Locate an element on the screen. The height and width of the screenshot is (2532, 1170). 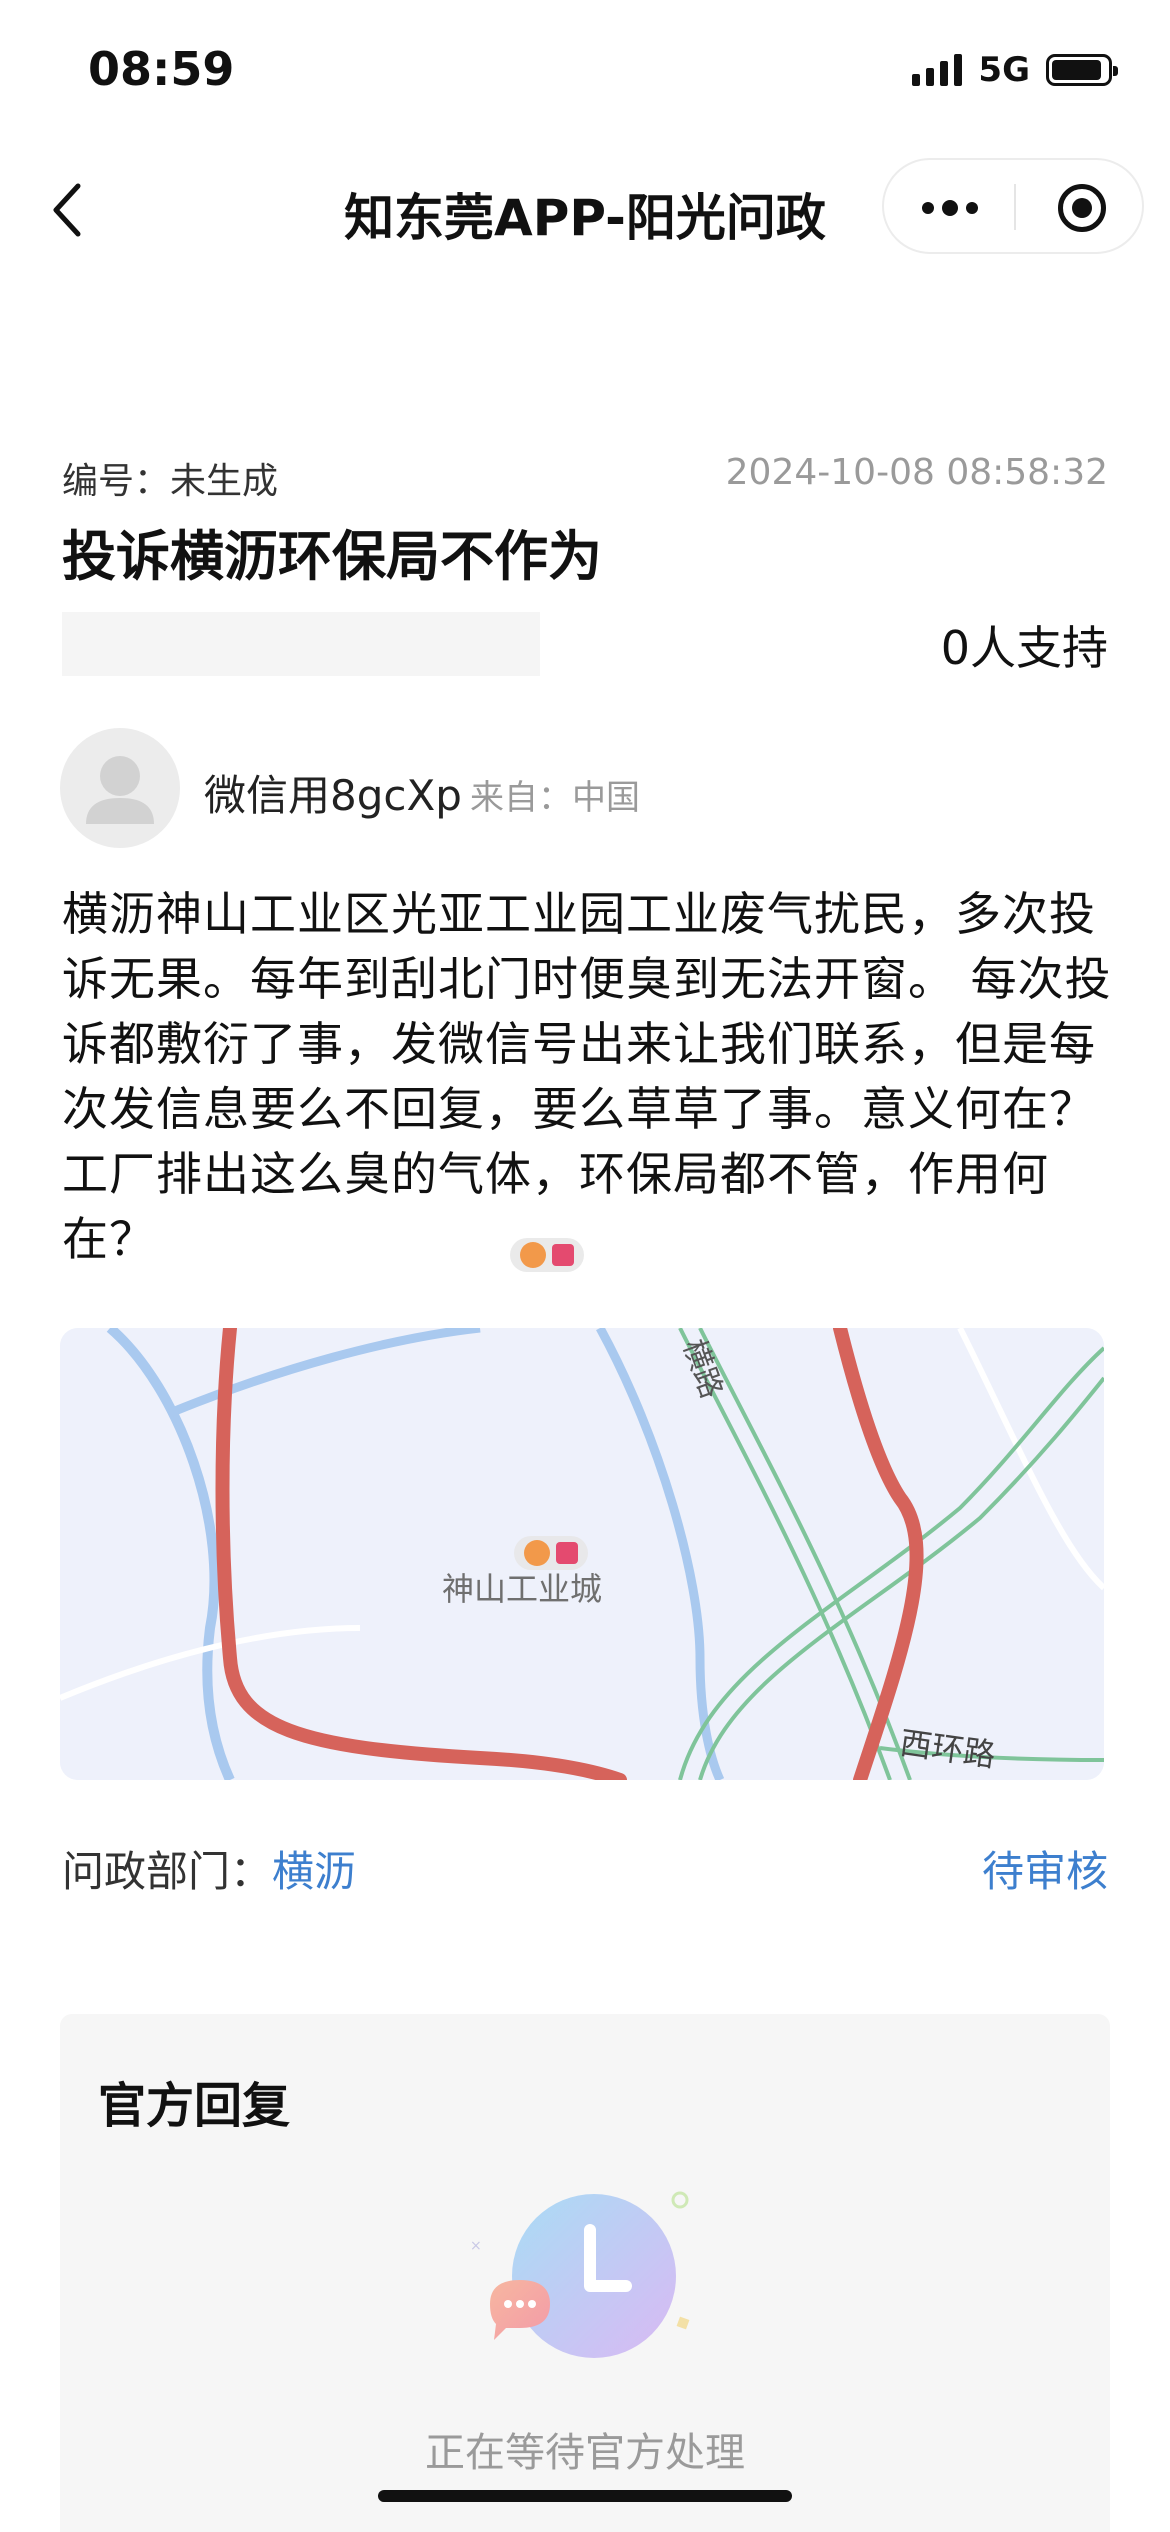
close-target-icon is located at coordinates (1082, 208).